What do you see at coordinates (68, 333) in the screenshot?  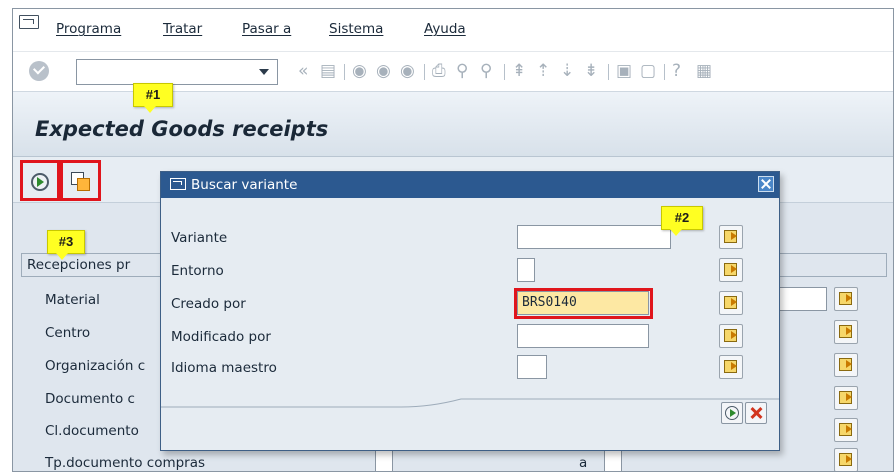 I see `field-label-centro: Centro` at bounding box center [68, 333].